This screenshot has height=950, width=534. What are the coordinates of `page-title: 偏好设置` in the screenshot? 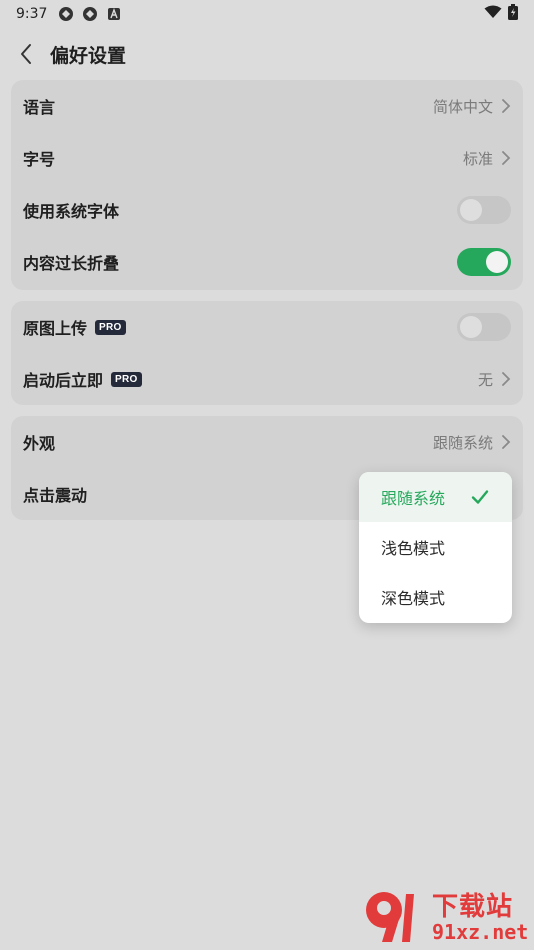 It's located at (88, 55).